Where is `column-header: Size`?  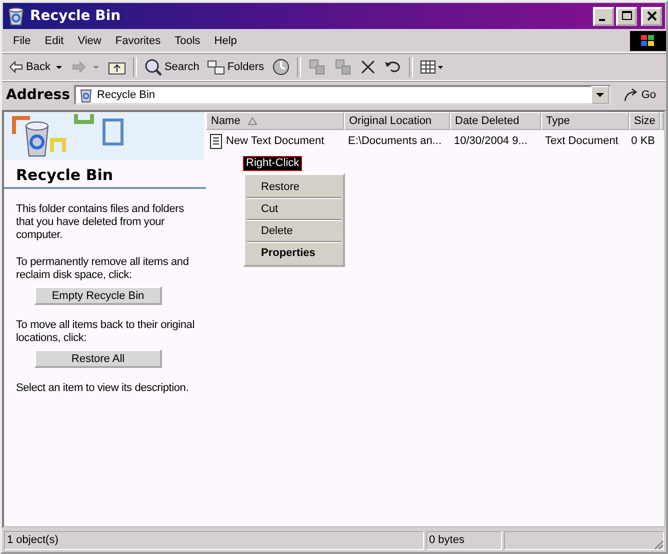
column-header: Size is located at coordinates (644, 121).